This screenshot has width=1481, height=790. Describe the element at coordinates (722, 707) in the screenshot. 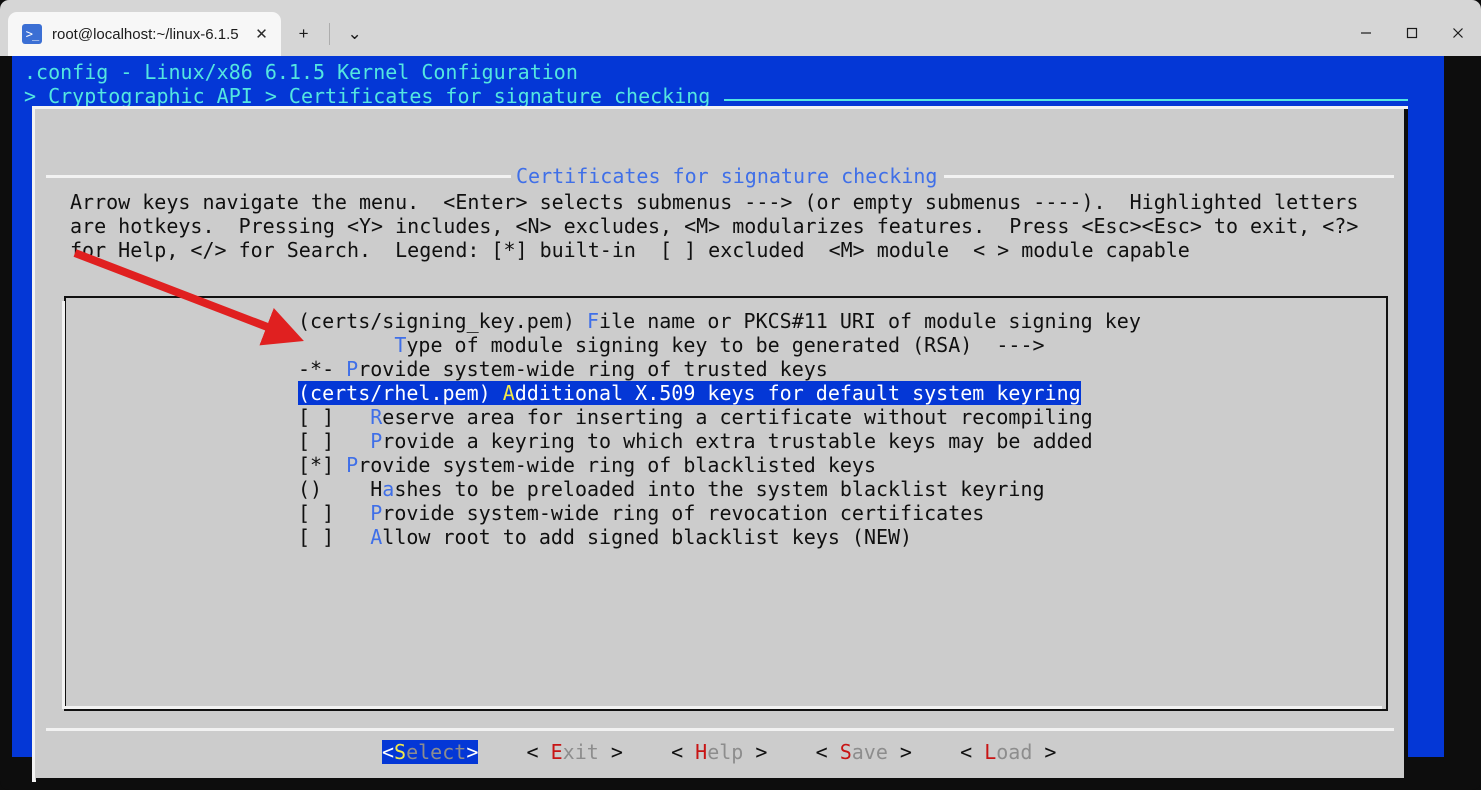

I see `menu-box-highlight-bottom` at that location.